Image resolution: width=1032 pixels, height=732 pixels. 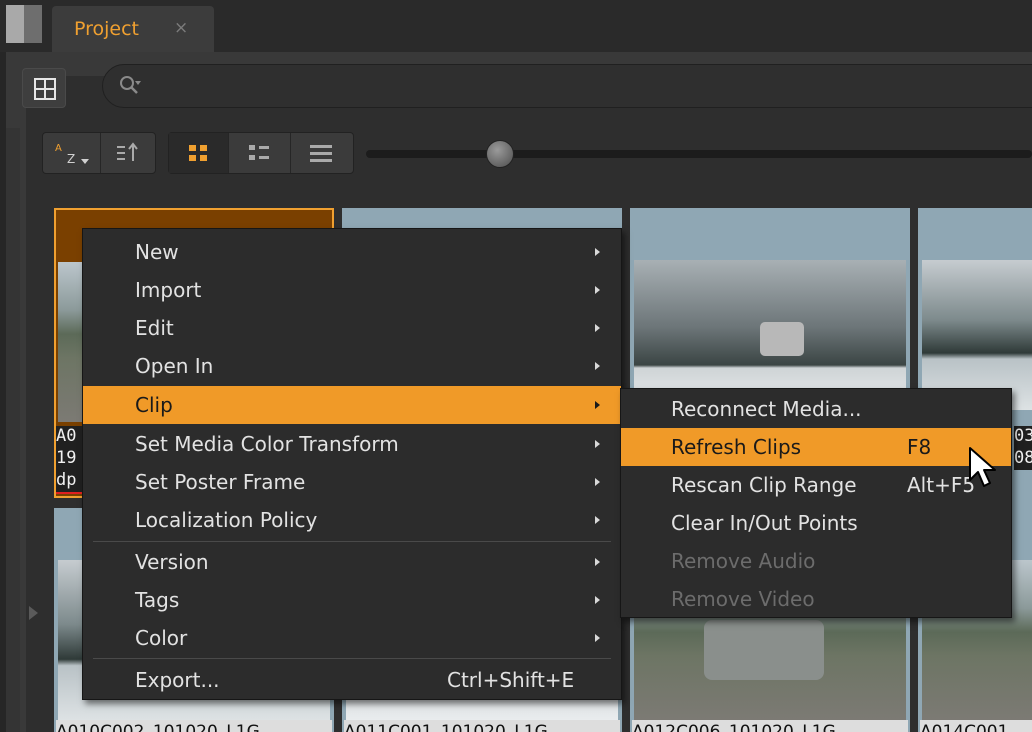 I want to click on clip-date-text: 08, so click(x=1023, y=459).